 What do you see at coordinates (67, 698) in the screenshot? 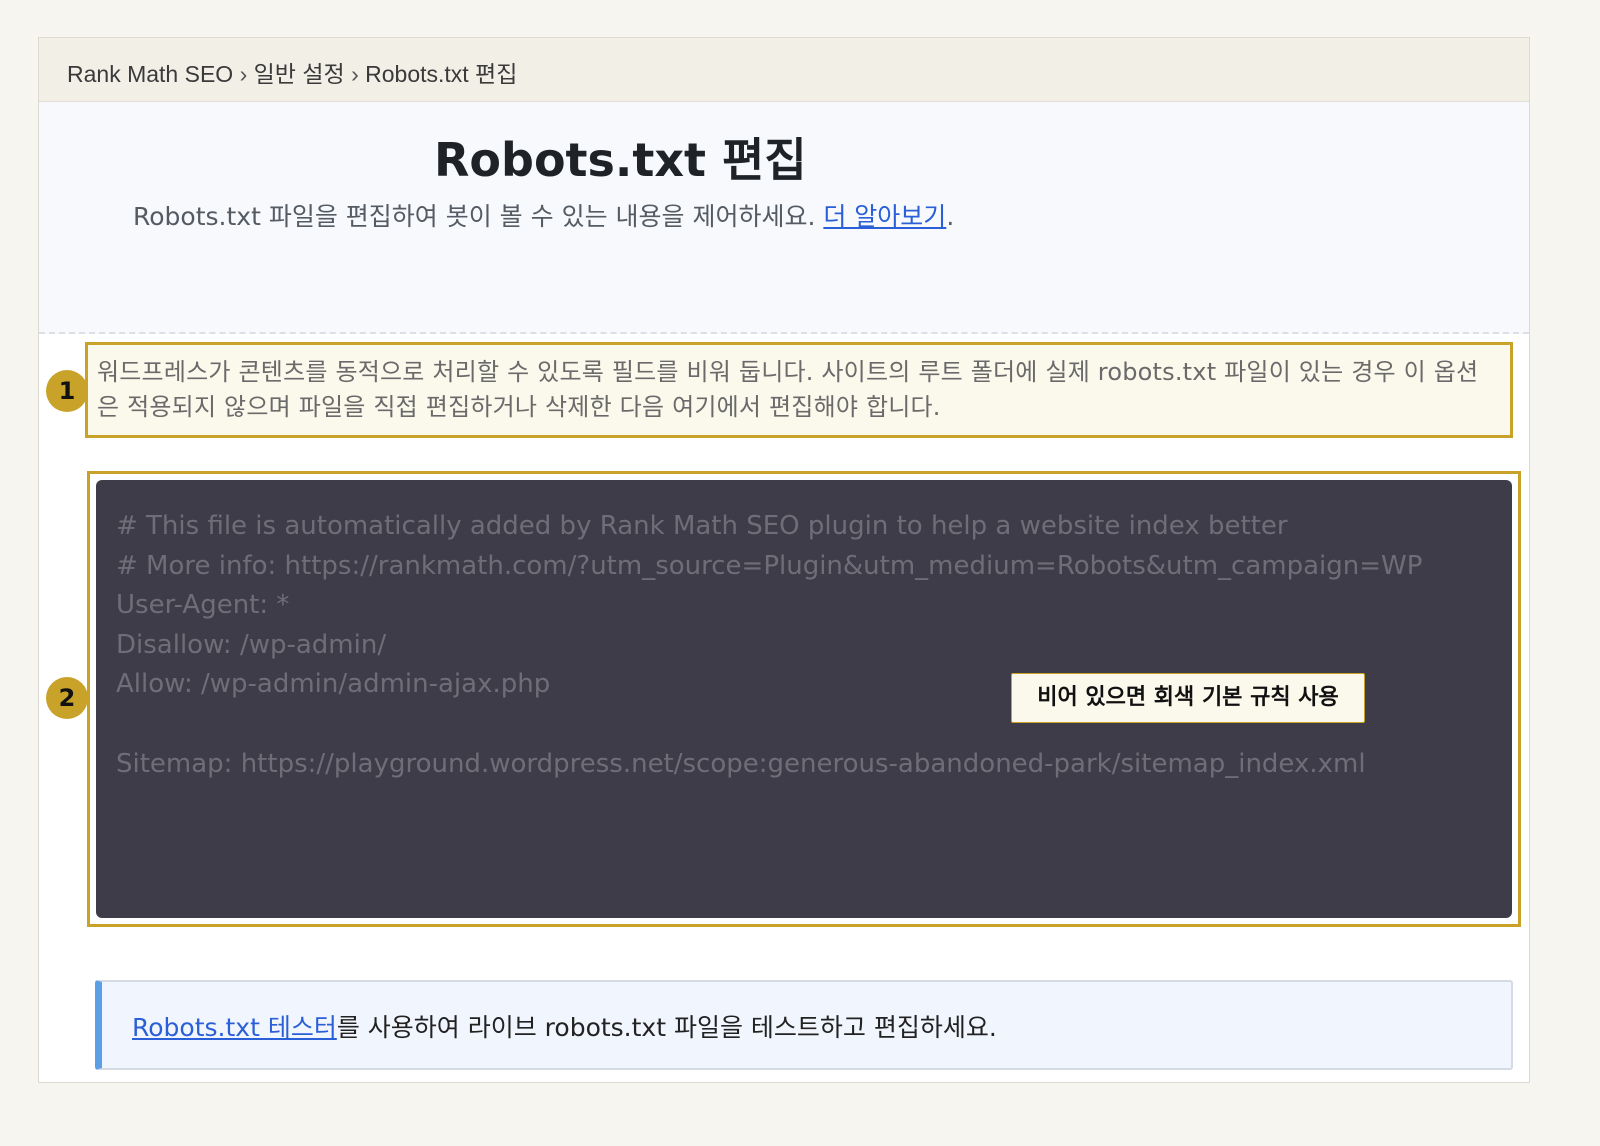
I see `callout-number-badge-2: 2` at bounding box center [67, 698].